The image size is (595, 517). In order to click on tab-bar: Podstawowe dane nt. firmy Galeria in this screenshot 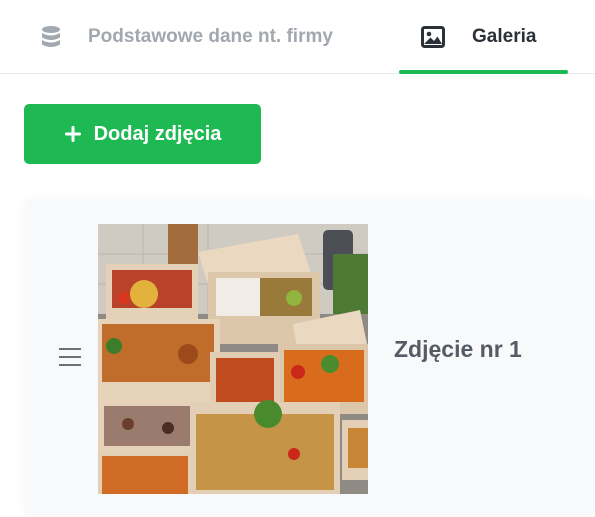, I will do `click(297, 37)`.